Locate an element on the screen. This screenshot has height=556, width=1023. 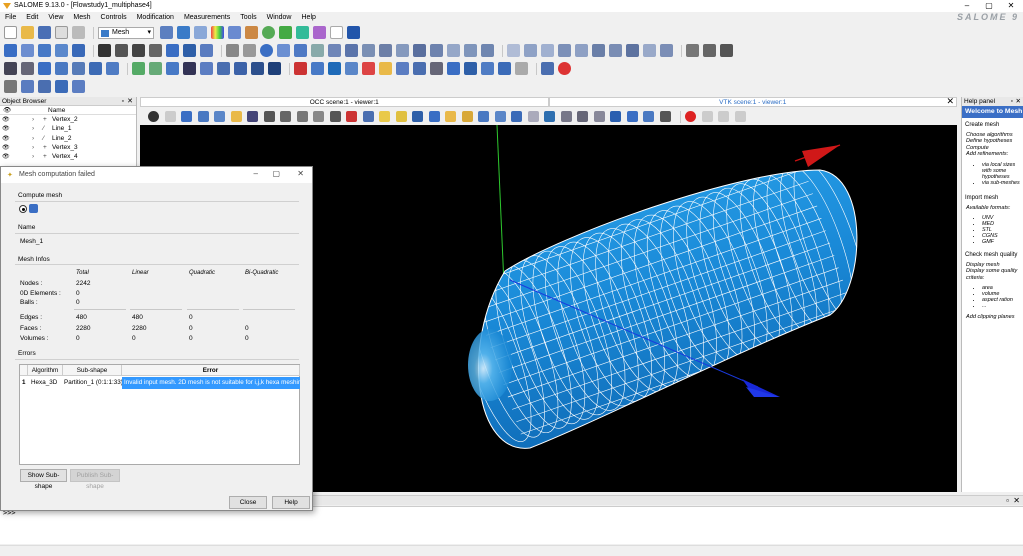
preview-icon is located at coordinates (121, 50).